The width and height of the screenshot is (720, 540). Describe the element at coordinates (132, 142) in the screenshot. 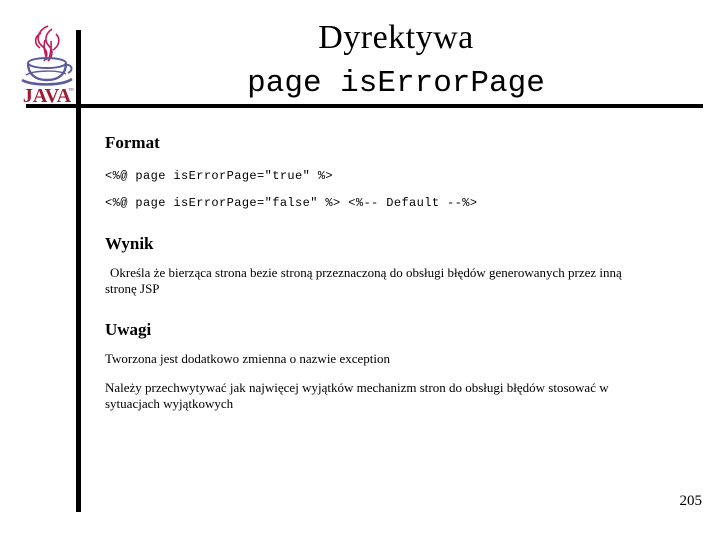

I see `section-heading-format: Format` at that location.